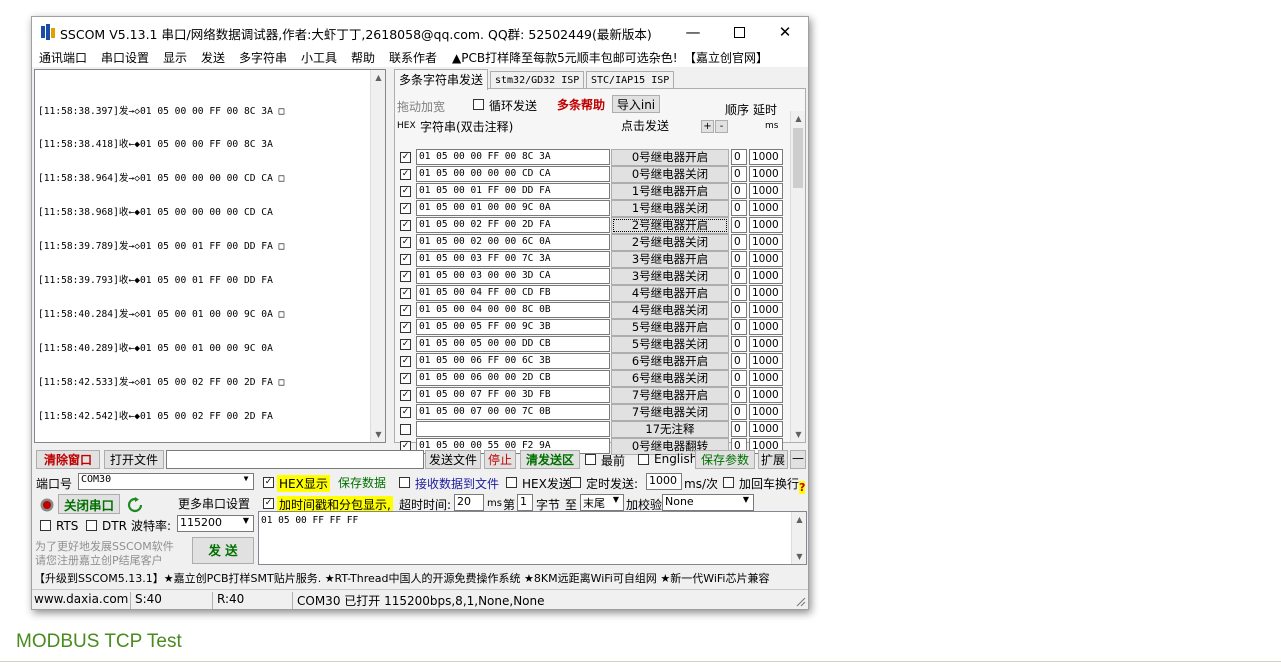  What do you see at coordinates (513, 395) in the screenshot?
I see `row-string-input: 01 05 00 07 FF 00 3D FB` at bounding box center [513, 395].